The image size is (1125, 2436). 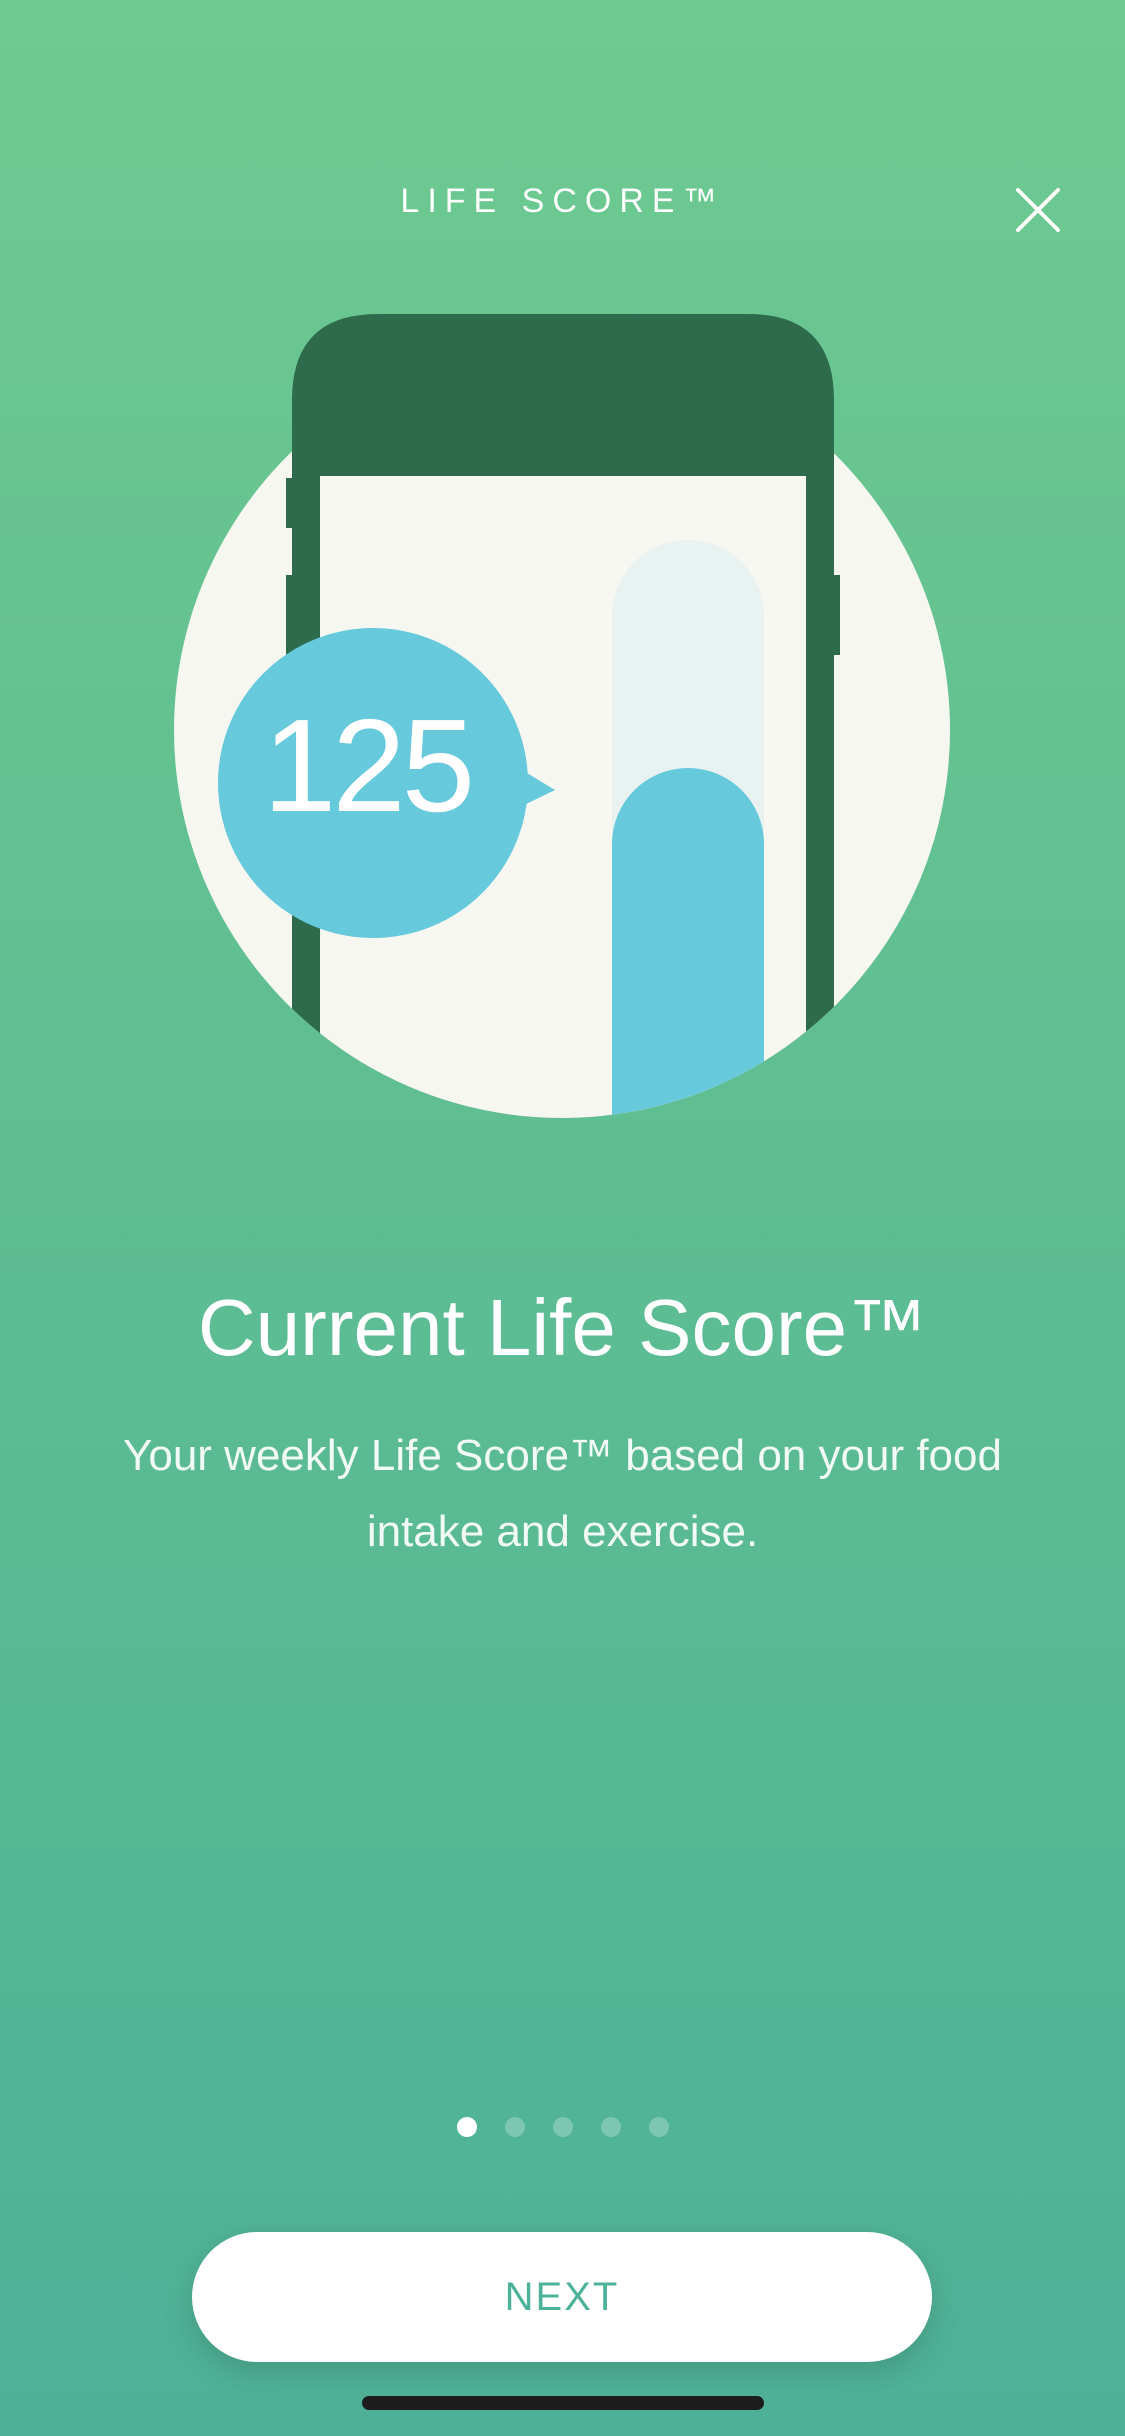 What do you see at coordinates (688, 943) in the screenshot?
I see `score-bar-fill` at bounding box center [688, 943].